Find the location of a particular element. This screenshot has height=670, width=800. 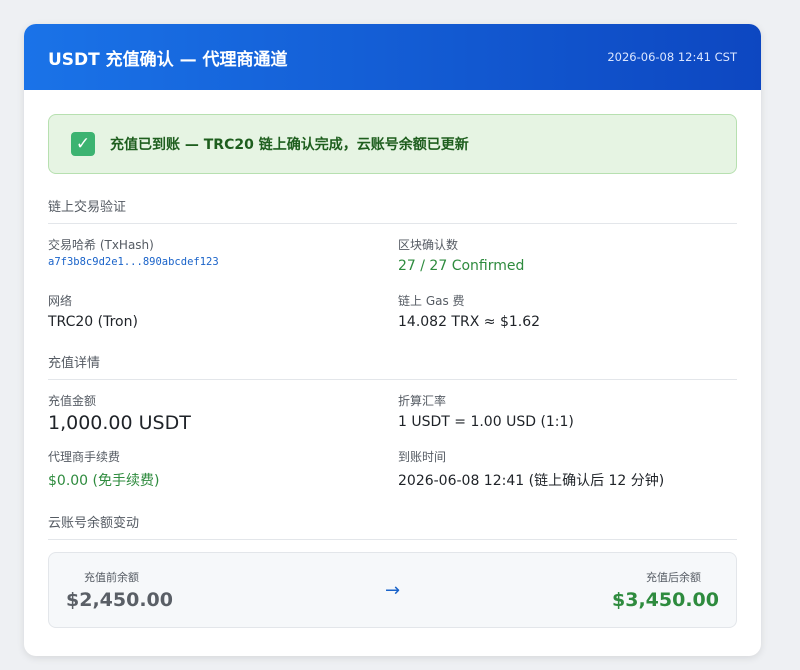

balance-section-title: 云账号余额变动 is located at coordinates (392, 526).